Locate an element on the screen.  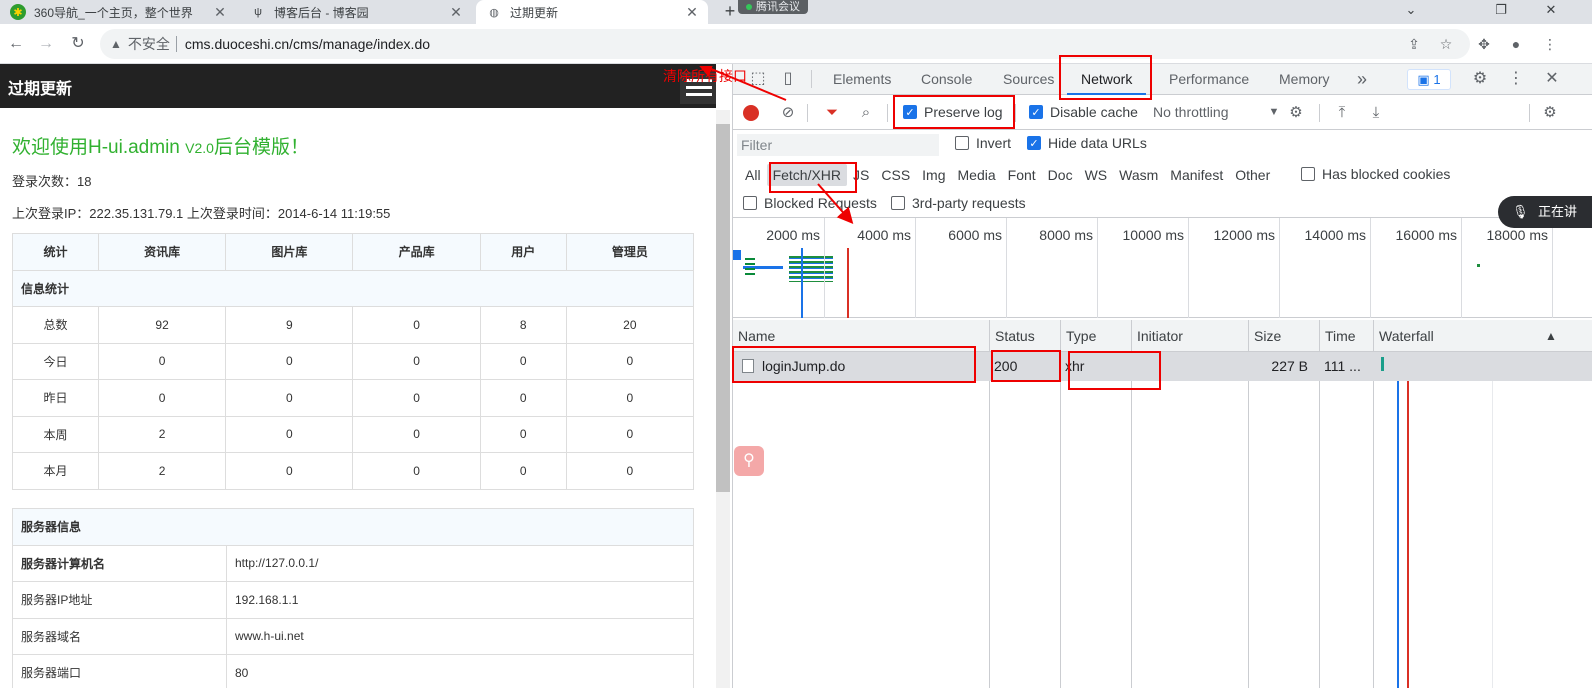
sort-ascending-icon: ▲ is located at coordinates (1551, 336).